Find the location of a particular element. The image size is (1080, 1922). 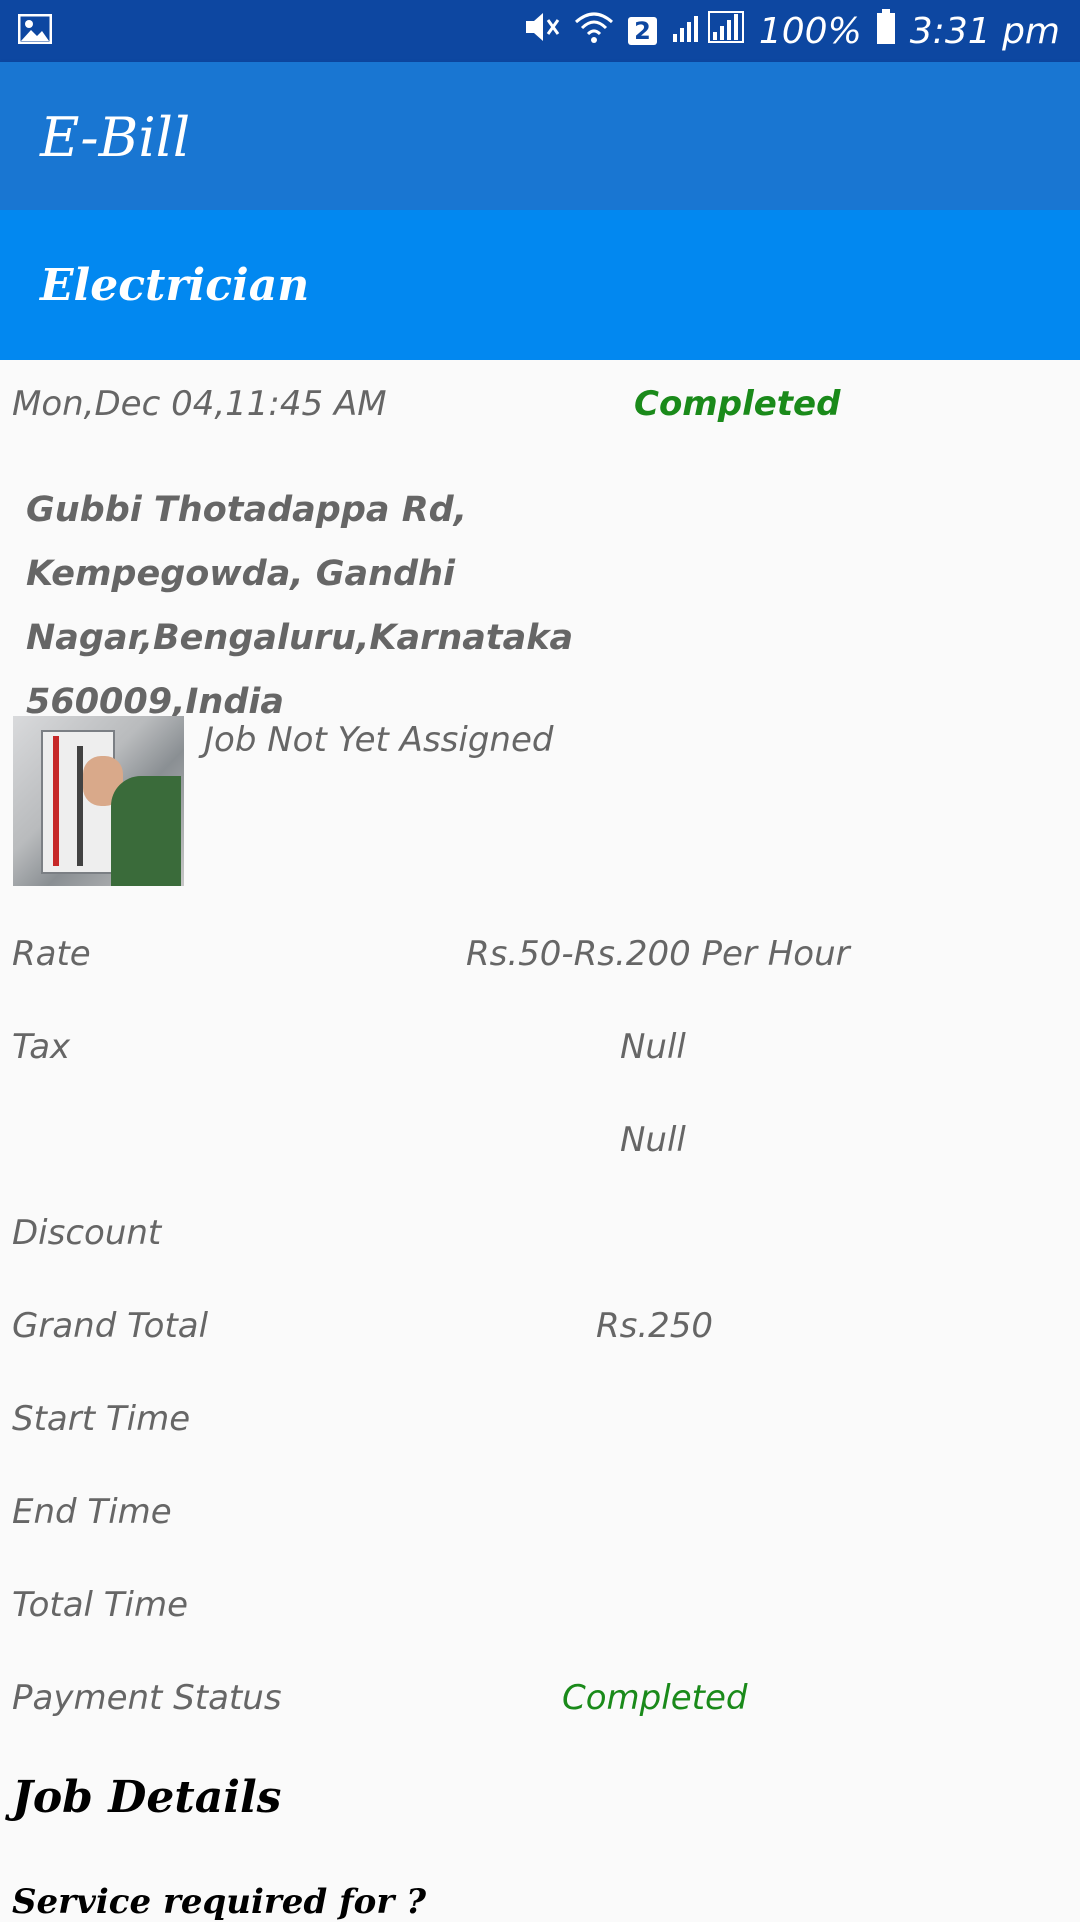

sim-badge: 2 is located at coordinates (642, 31).